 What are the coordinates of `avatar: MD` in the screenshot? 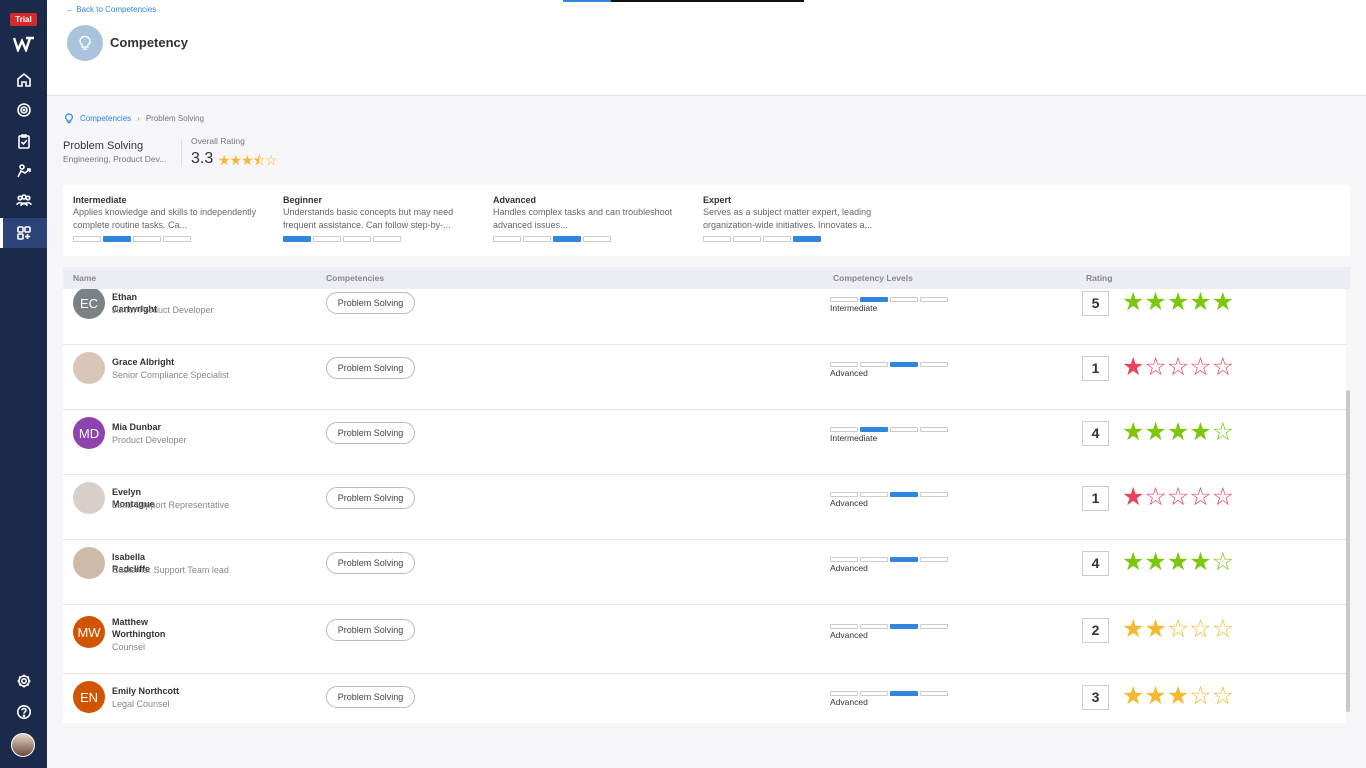 It's located at (89, 433).